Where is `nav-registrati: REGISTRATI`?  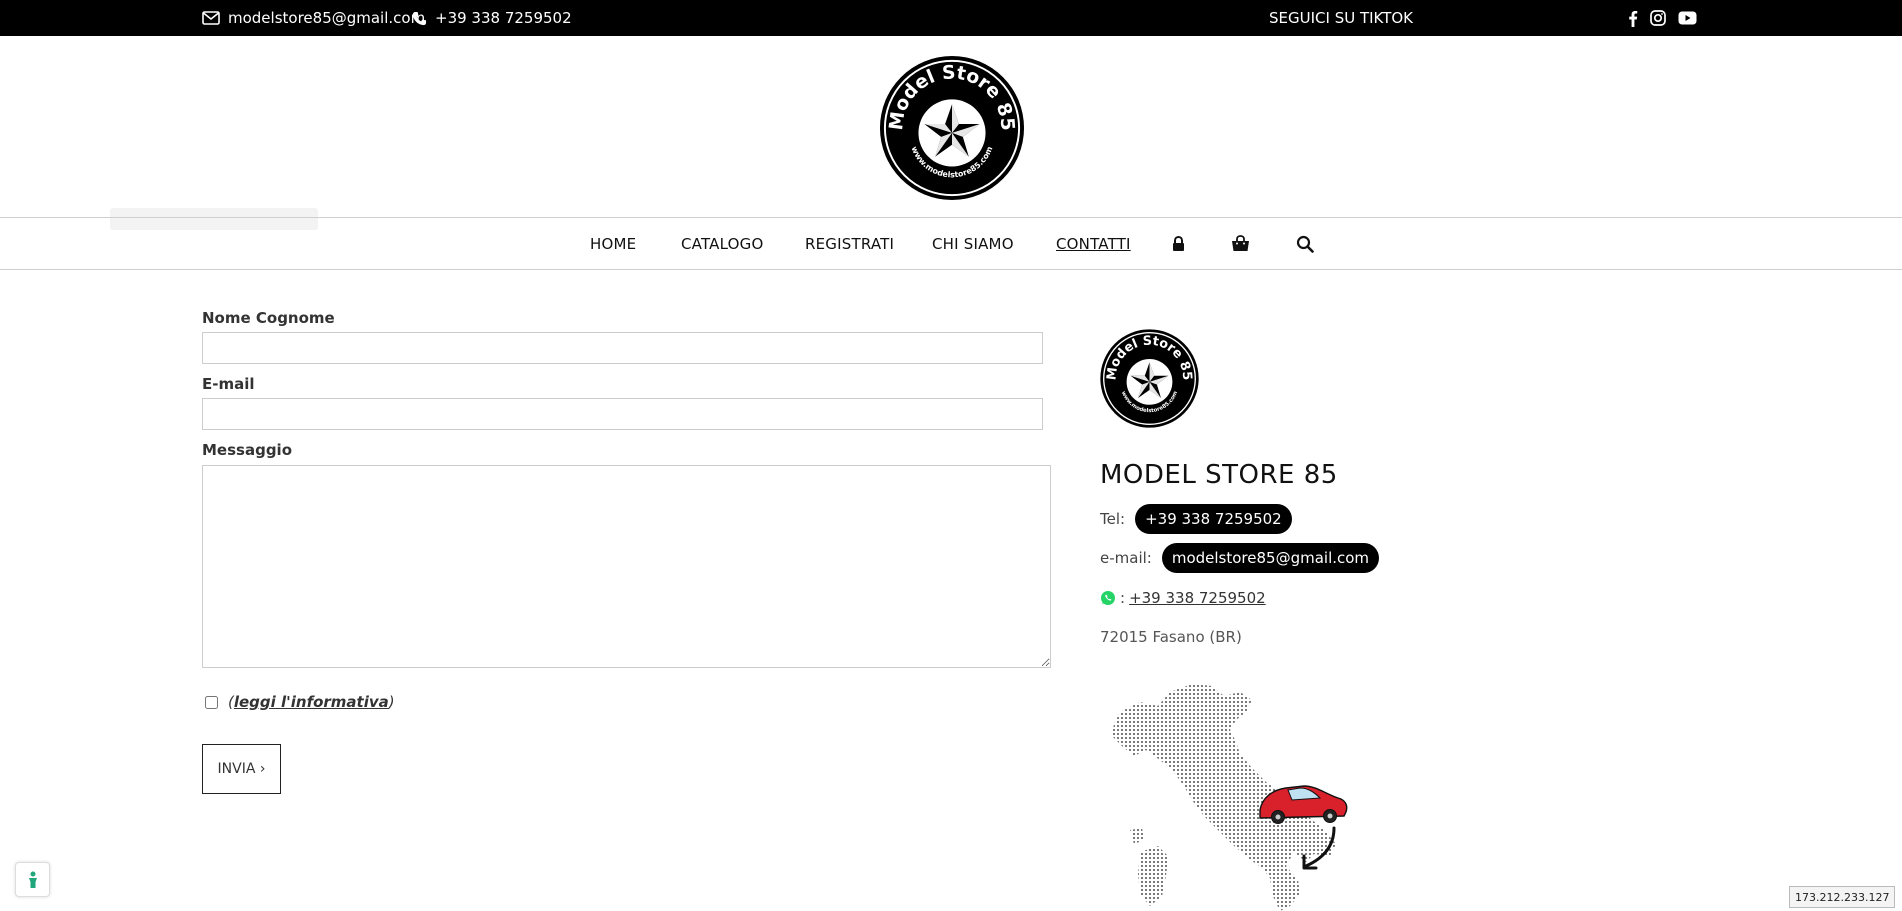
nav-registrati: REGISTRATI is located at coordinates (849, 243).